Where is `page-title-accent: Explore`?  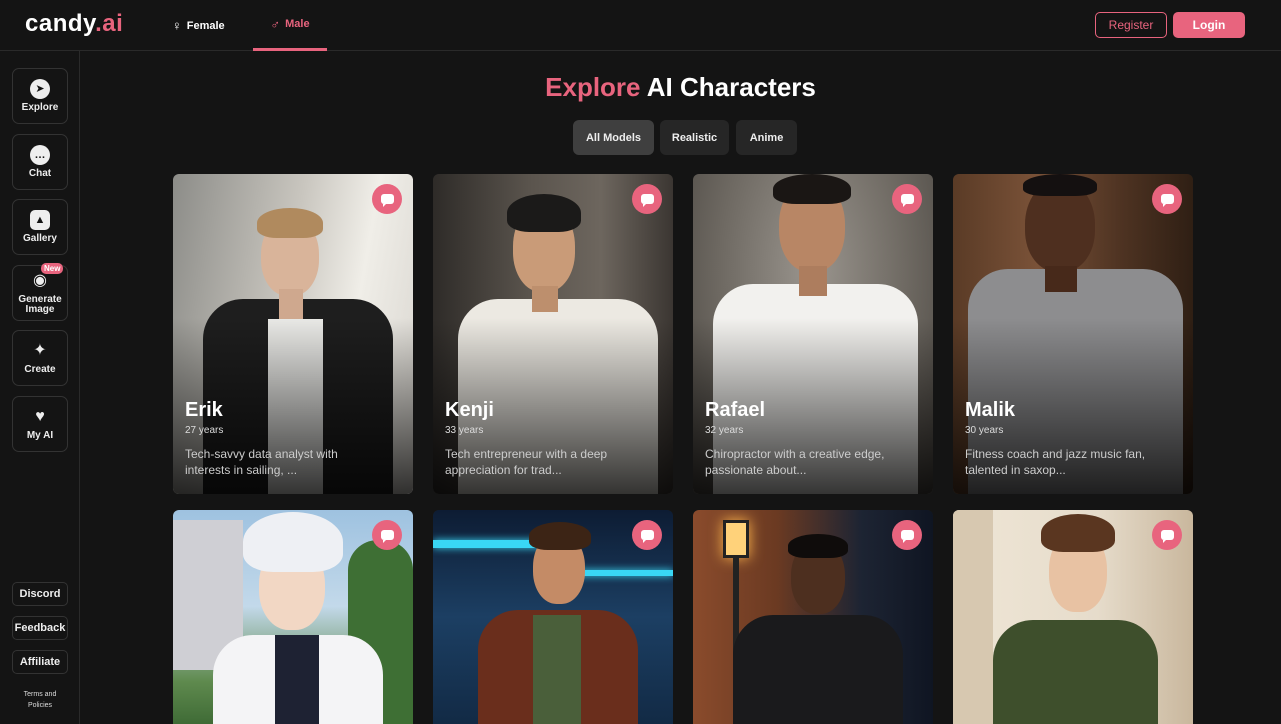
page-title-accent: Explore is located at coordinates (593, 87).